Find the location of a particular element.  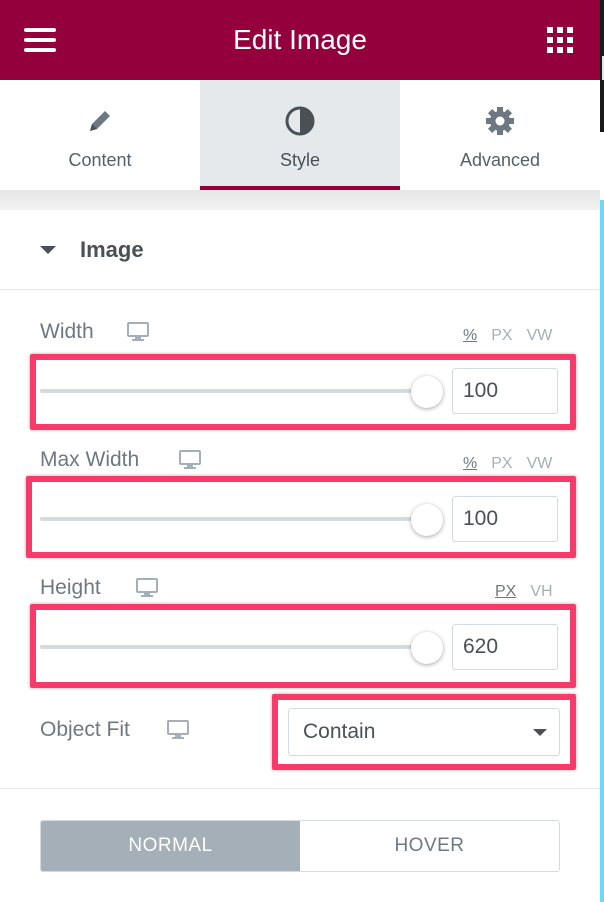

caret-down-icon is located at coordinates (48, 249).